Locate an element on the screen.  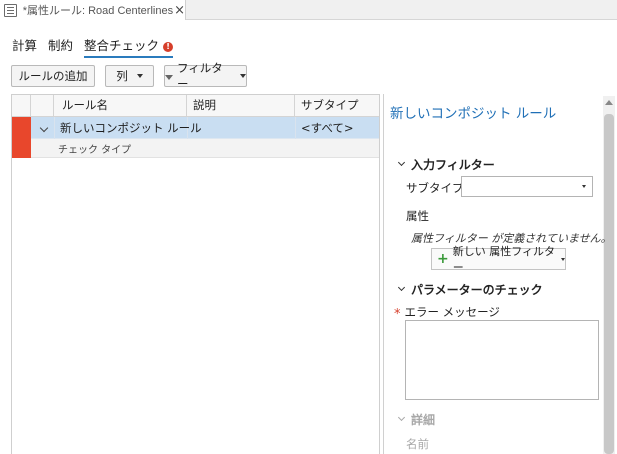
error-message-label-row: * エラー メッセージ is located at coordinates (447, 313).